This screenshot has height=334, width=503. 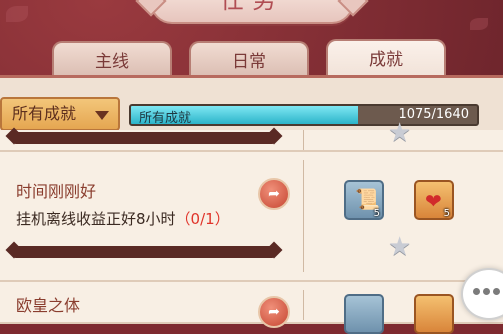 I want to click on achievement-filter-dropdown: 所有成就, so click(x=60, y=114).